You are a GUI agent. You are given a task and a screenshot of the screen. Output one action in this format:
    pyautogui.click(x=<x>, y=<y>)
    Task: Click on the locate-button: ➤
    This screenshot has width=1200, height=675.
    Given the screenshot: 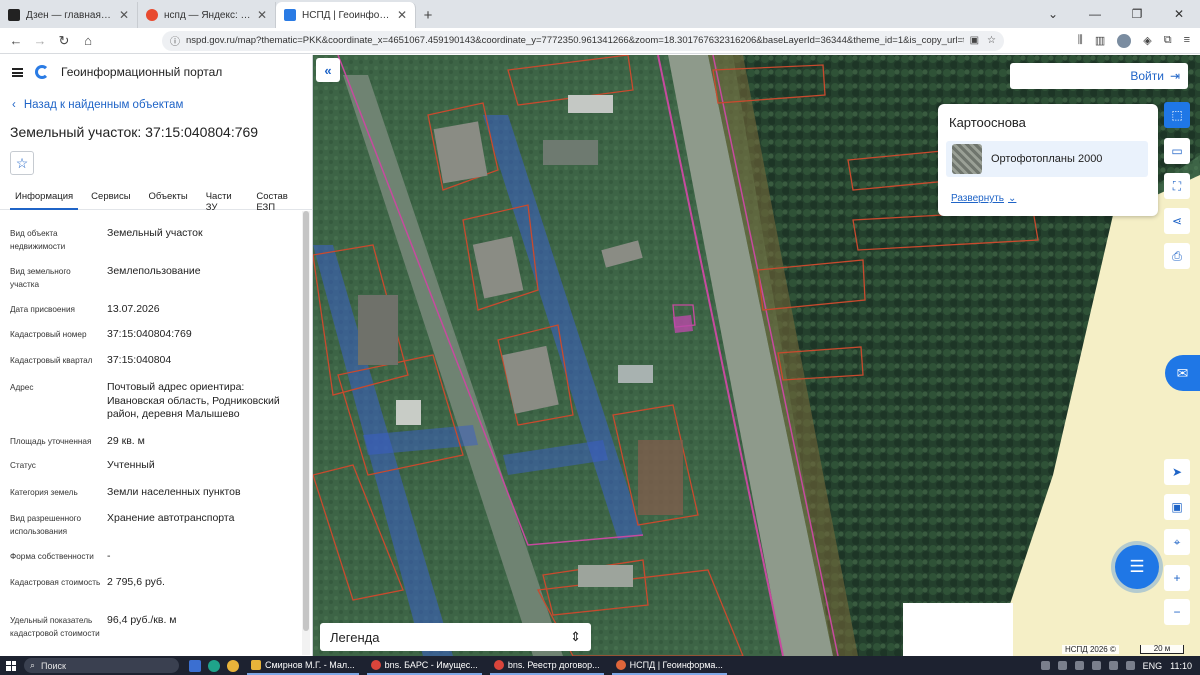 What is the action you would take?
    pyautogui.click(x=1177, y=472)
    